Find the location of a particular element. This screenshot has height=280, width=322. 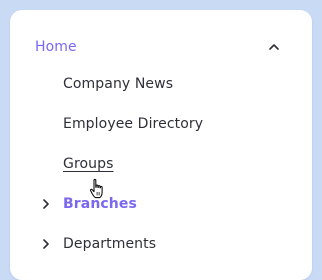

menu-item-branches: Branches is located at coordinates (161, 204).